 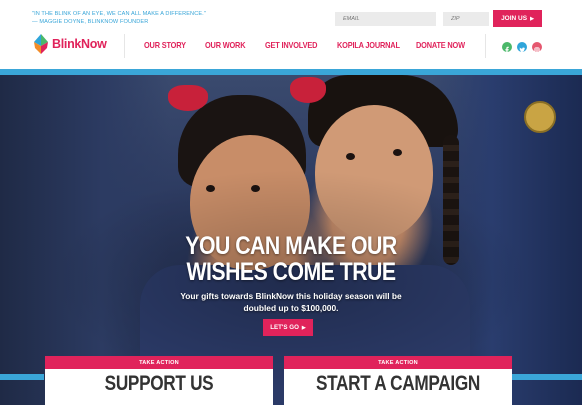 I want to click on start-campaign-card: TAKE ACTION START A CAMPAIGN, so click(x=398, y=380).